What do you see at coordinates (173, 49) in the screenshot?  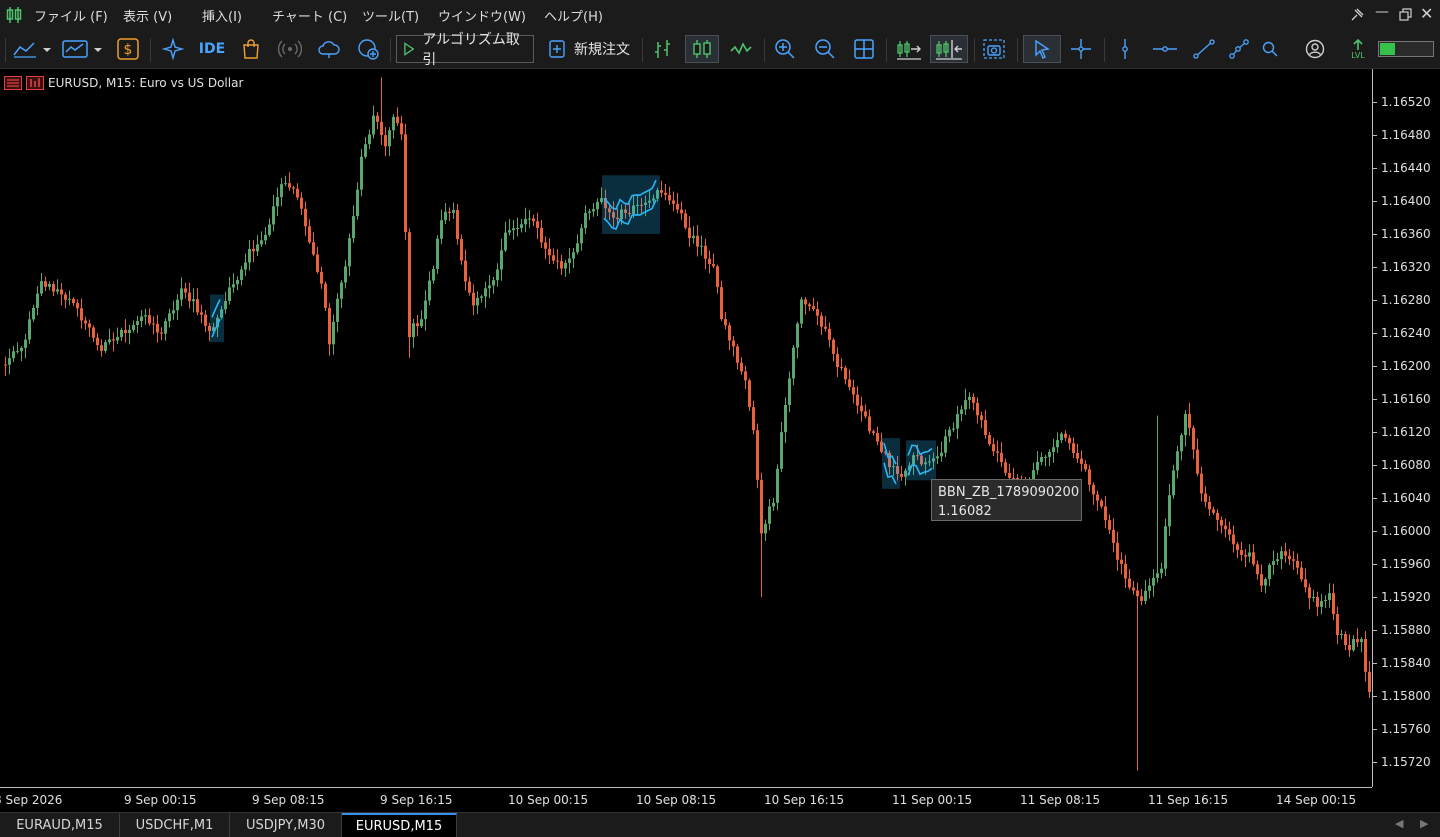 I see `ai-assistant-button` at bounding box center [173, 49].